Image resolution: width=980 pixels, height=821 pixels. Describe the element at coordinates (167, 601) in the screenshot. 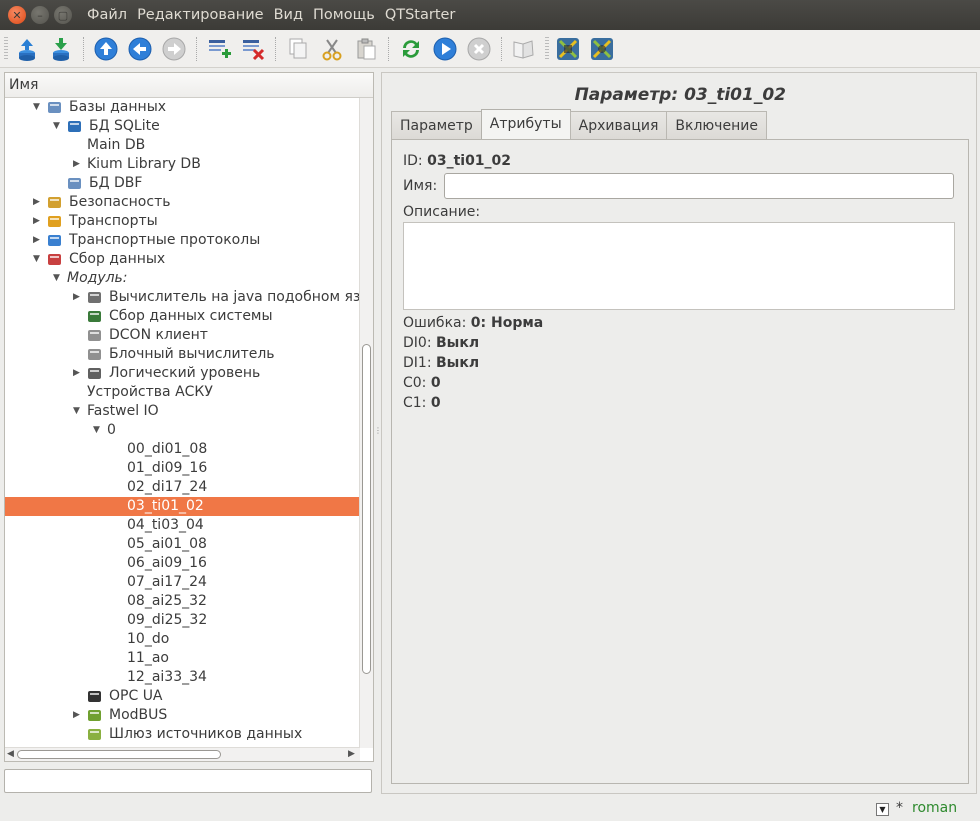

I see `tree-item-label: 08_ai25_32` at that location.